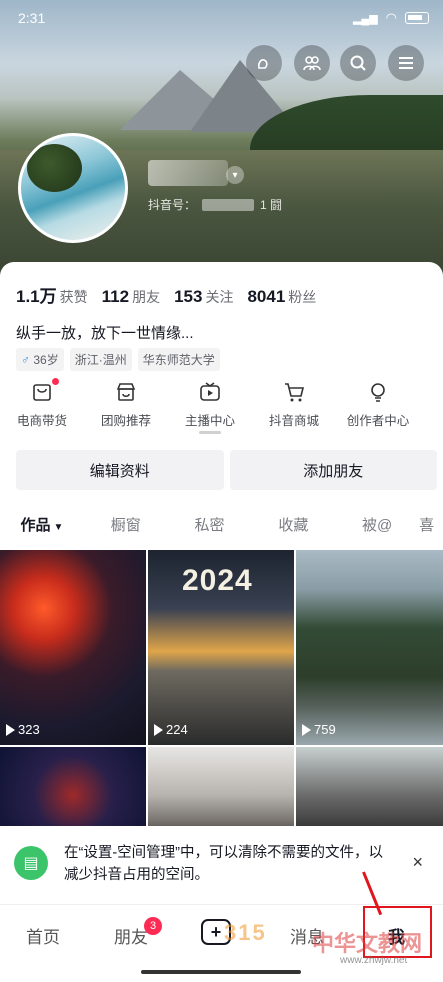 The height and width of the screenshot is (982, 443). What do you see at coordinates (153, 926) in the screenshot?
I see `friends-badge: 3` at bounding box center [153, 926].